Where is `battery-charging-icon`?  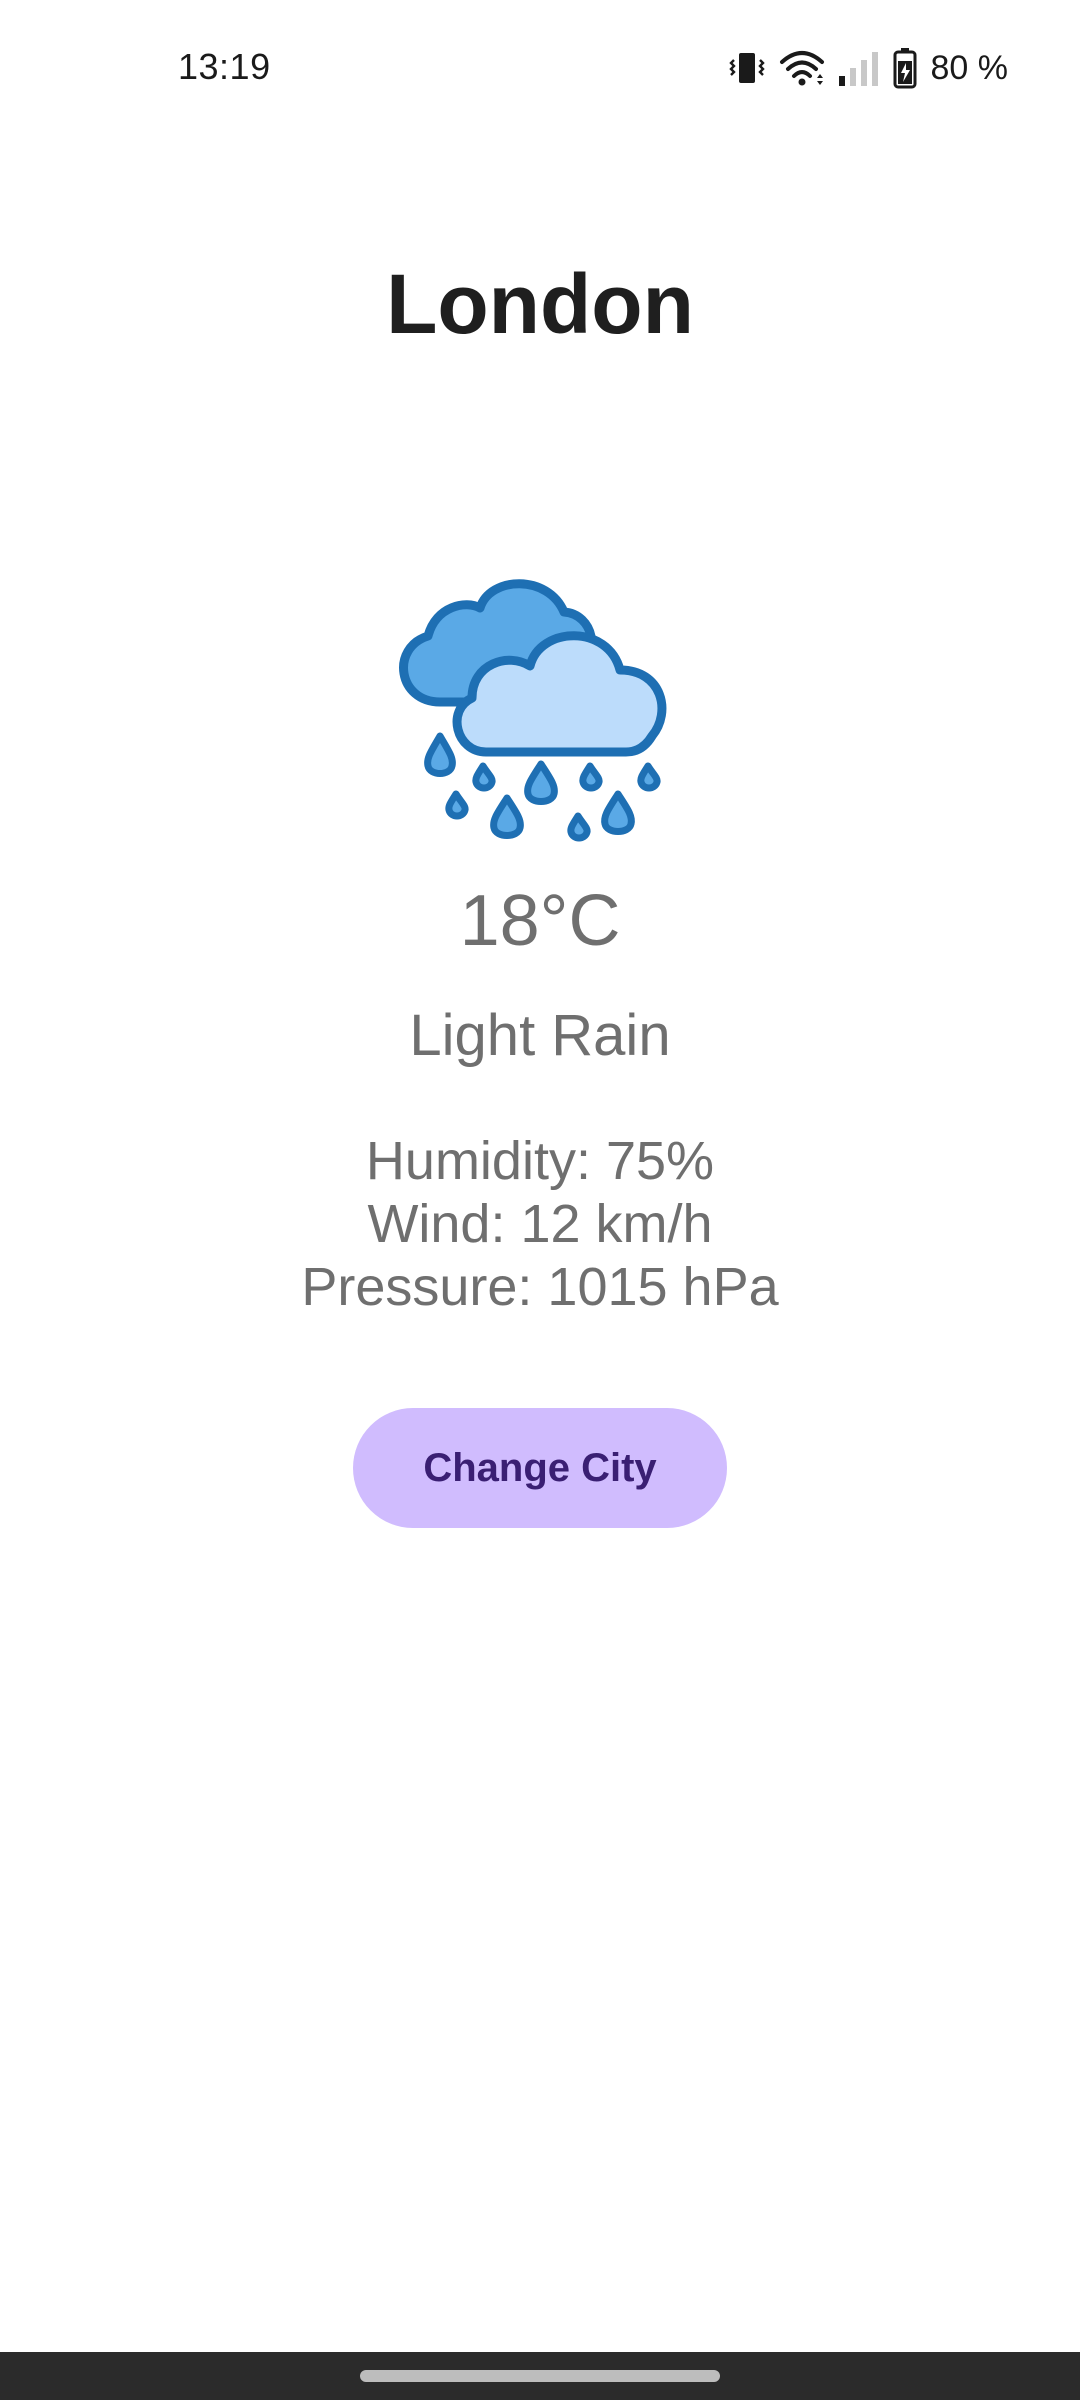 battery-charging-icon is located at coordinates (905, 68).